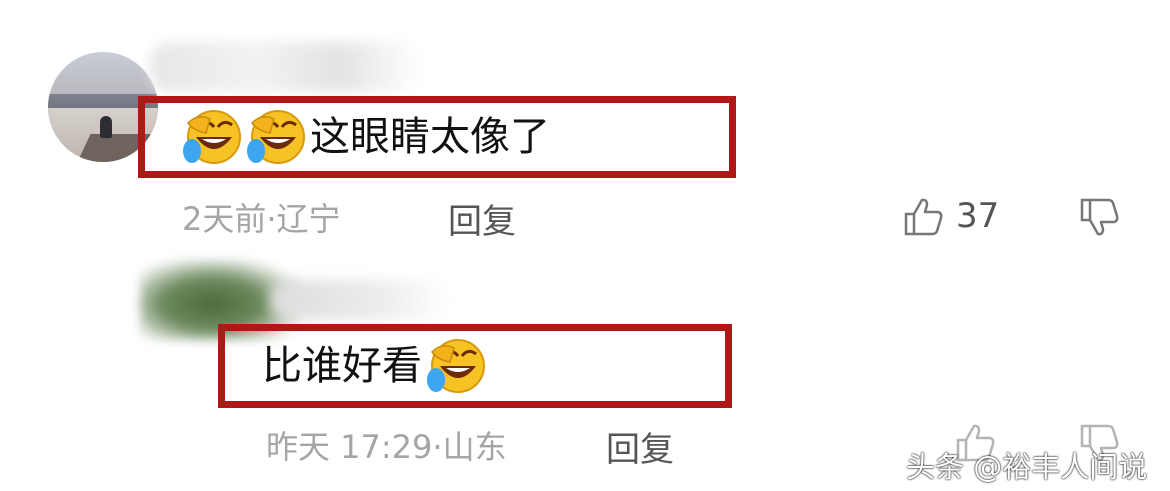 This screenshot has height=491, width=1170. I want to click on thumbs-up-icon, so click(923, 217).